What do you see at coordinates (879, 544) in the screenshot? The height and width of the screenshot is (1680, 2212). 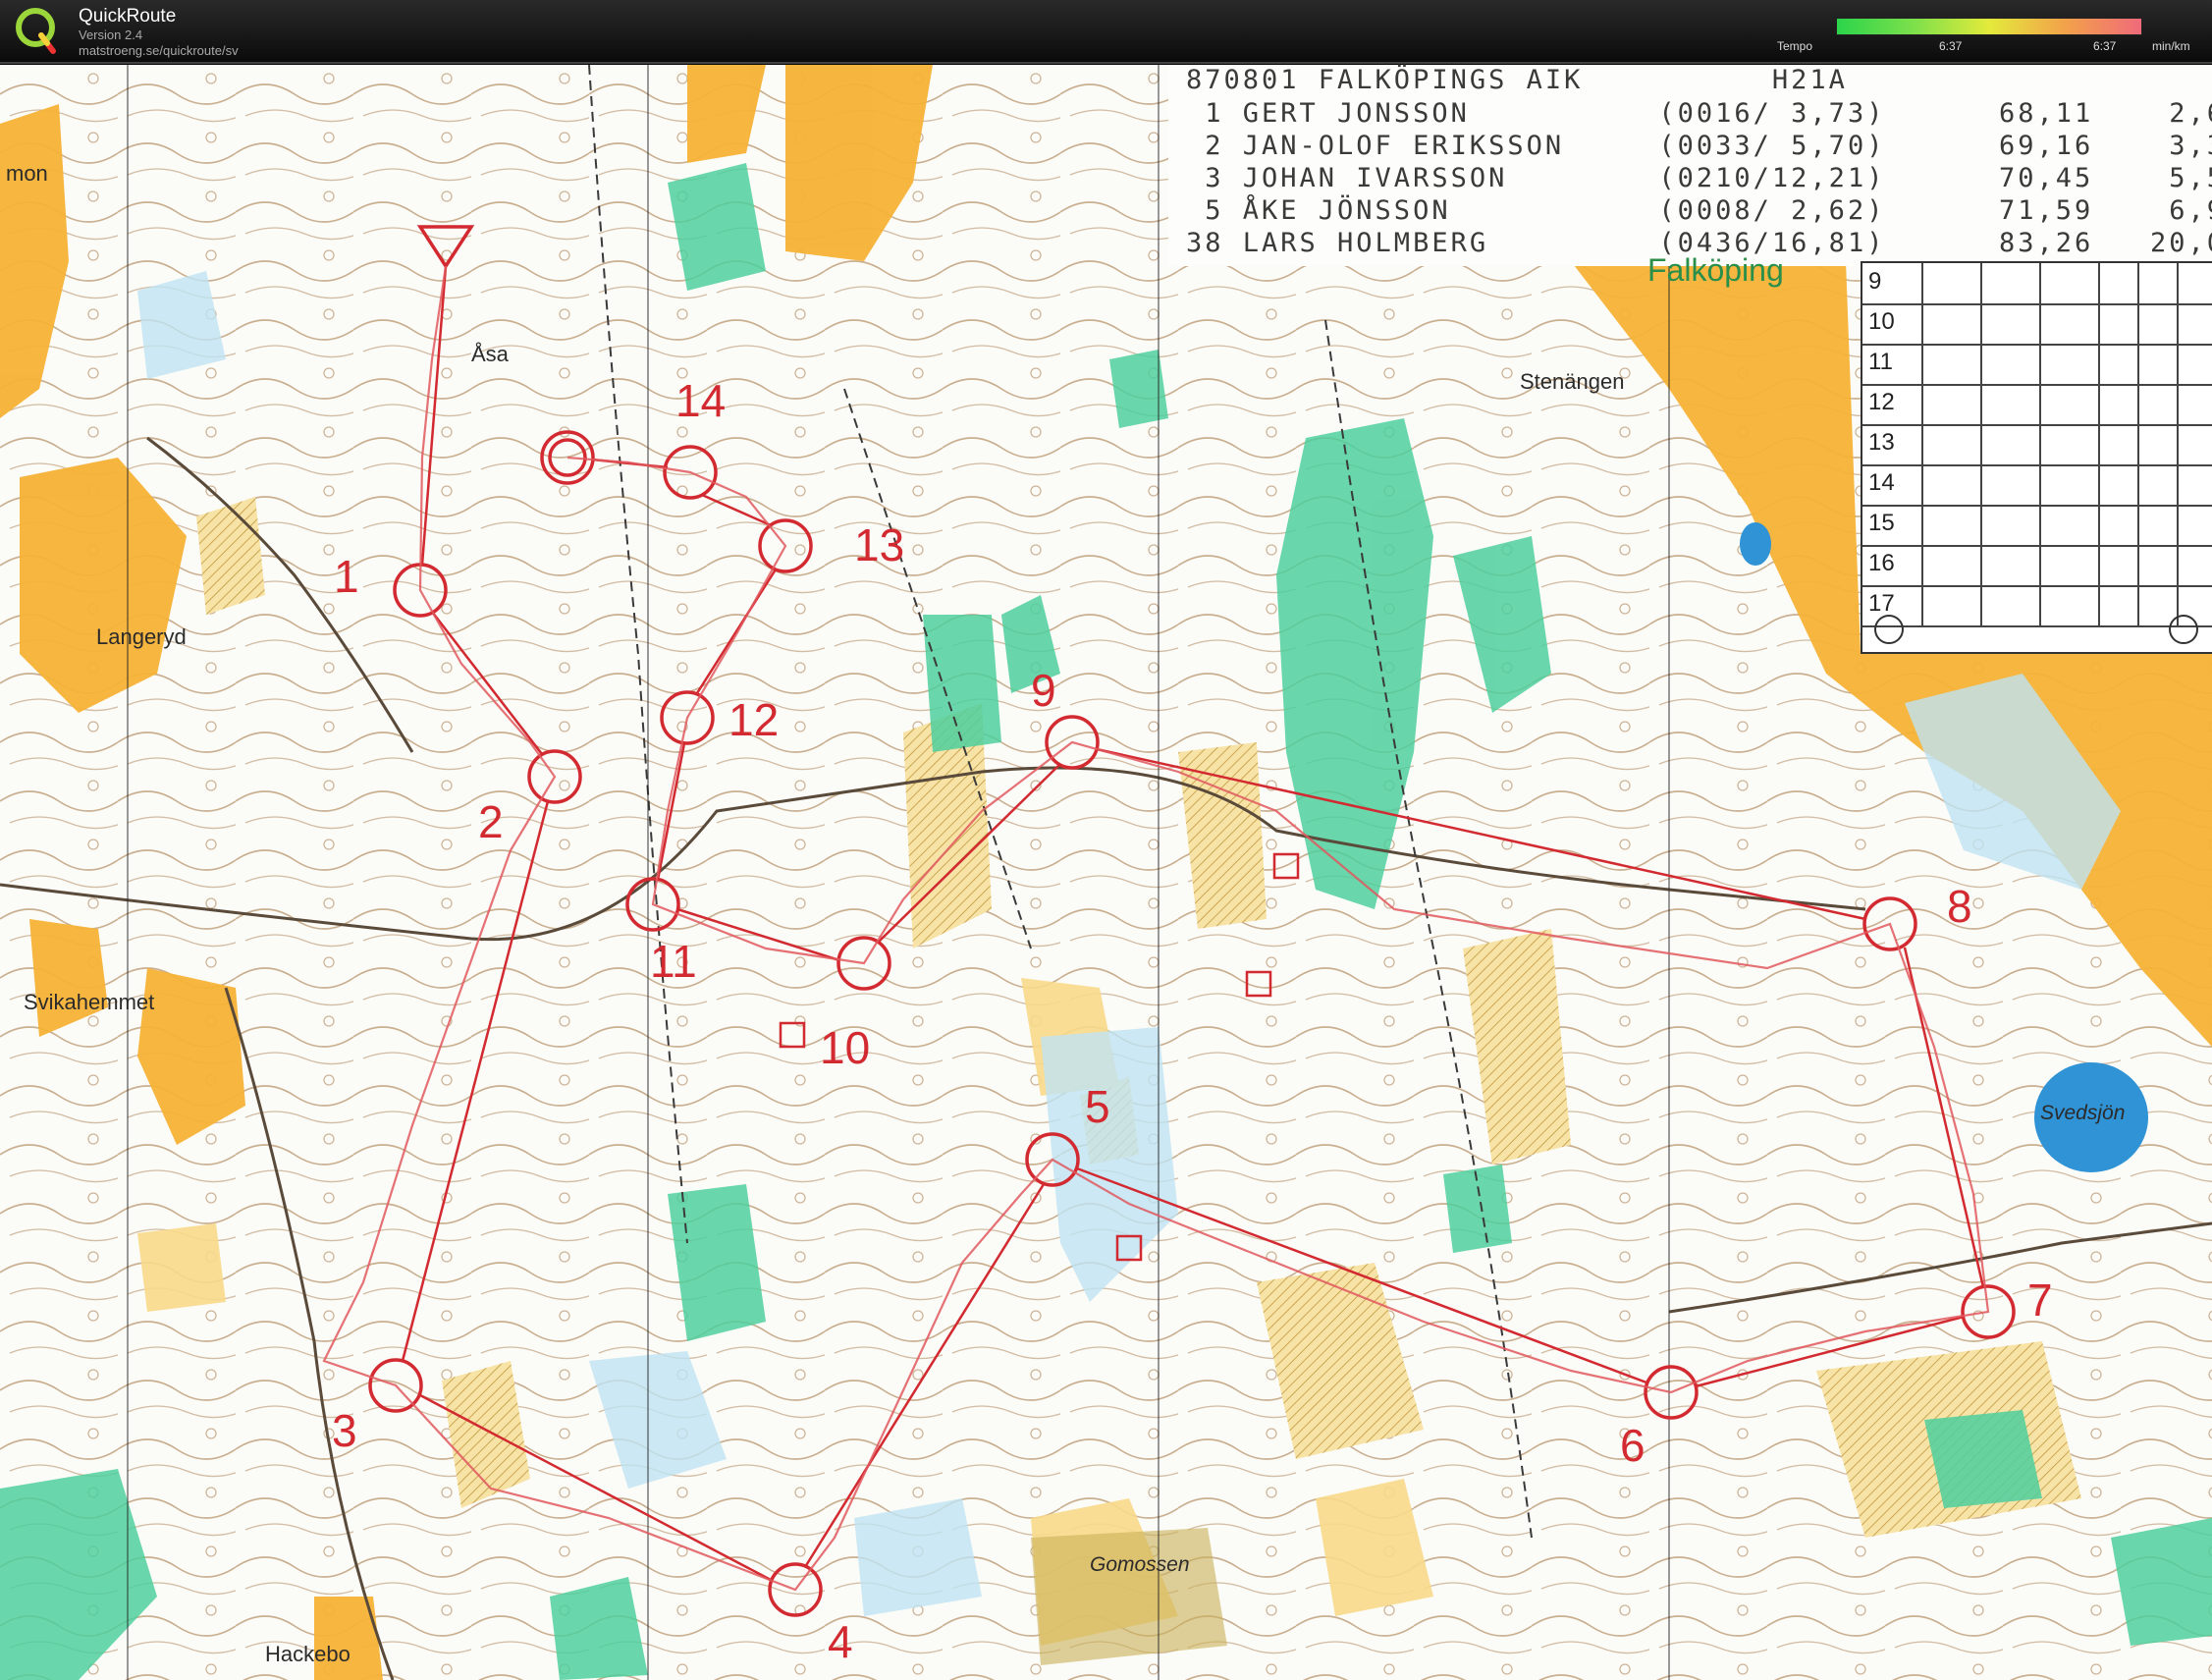 I see `control-number-13: 13` at bounding box center [879, 544].